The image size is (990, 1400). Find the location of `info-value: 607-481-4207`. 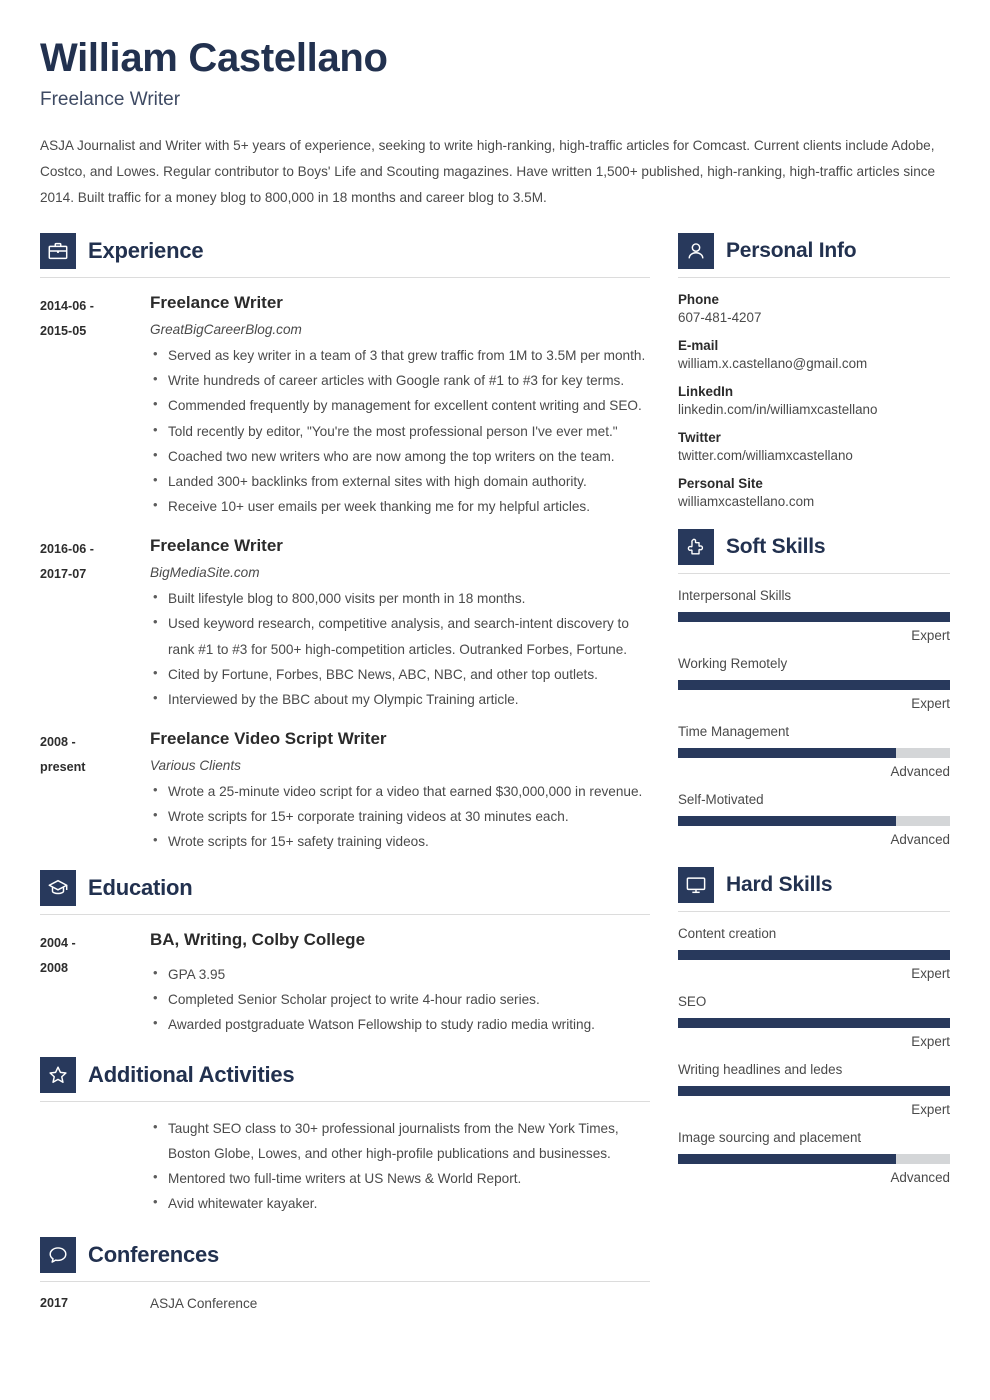

info-value: 607-481-4207 is located at coordinates (720, 318).